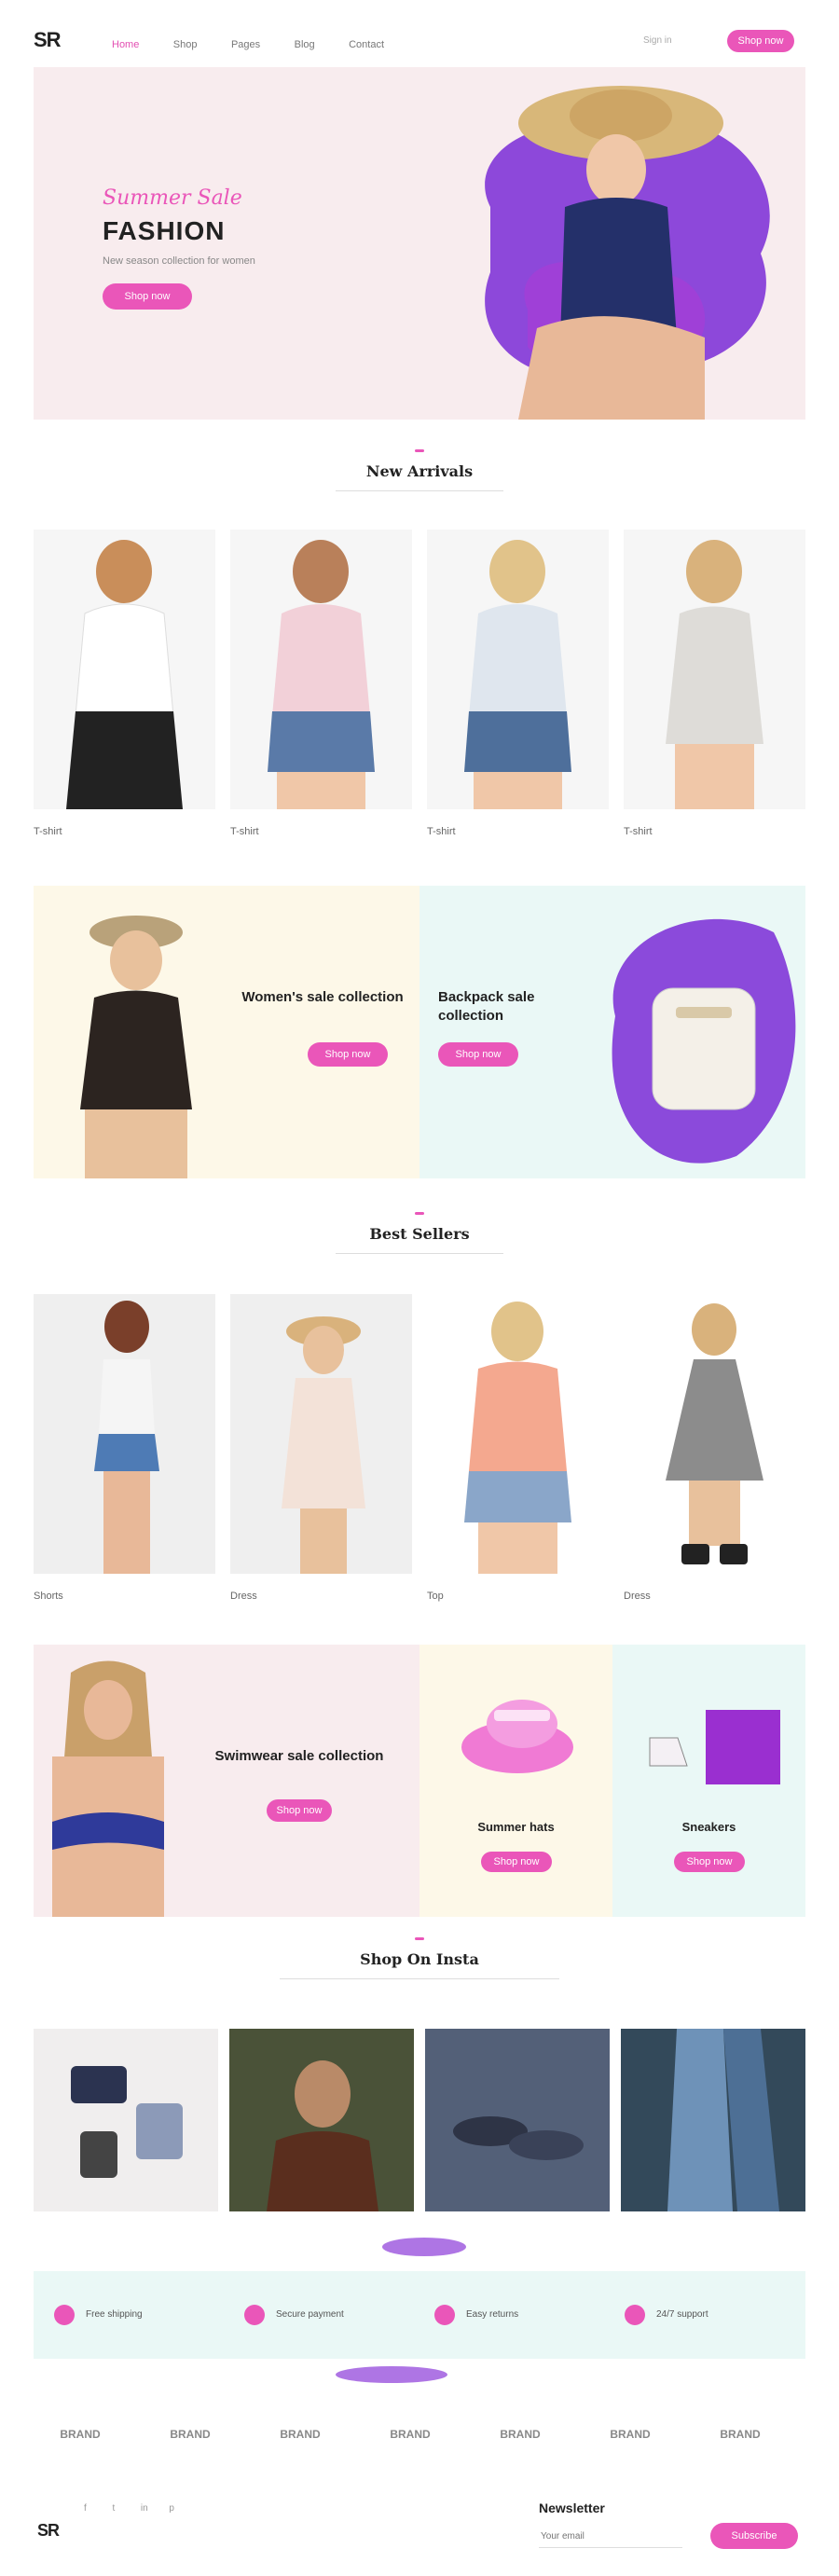  Describe the element at coordinates (48, 1596) in the screenshot. I see `product-name: Shorts` at that location.